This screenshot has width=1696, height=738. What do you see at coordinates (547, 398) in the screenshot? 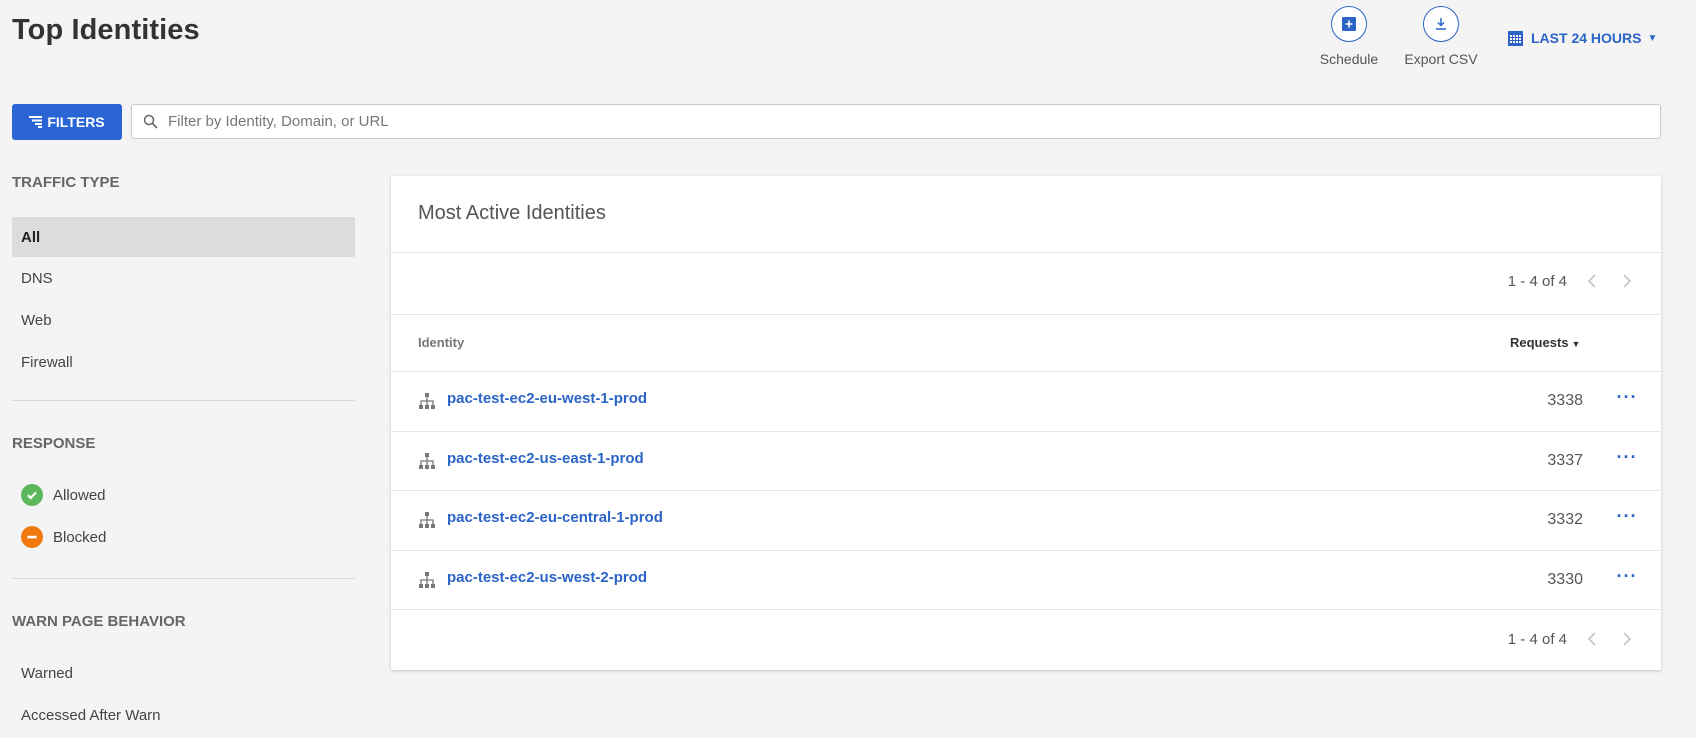
I see `identity-link: pac-test-ec2-eu-west-1-prod` at bounding box center [547, 398].